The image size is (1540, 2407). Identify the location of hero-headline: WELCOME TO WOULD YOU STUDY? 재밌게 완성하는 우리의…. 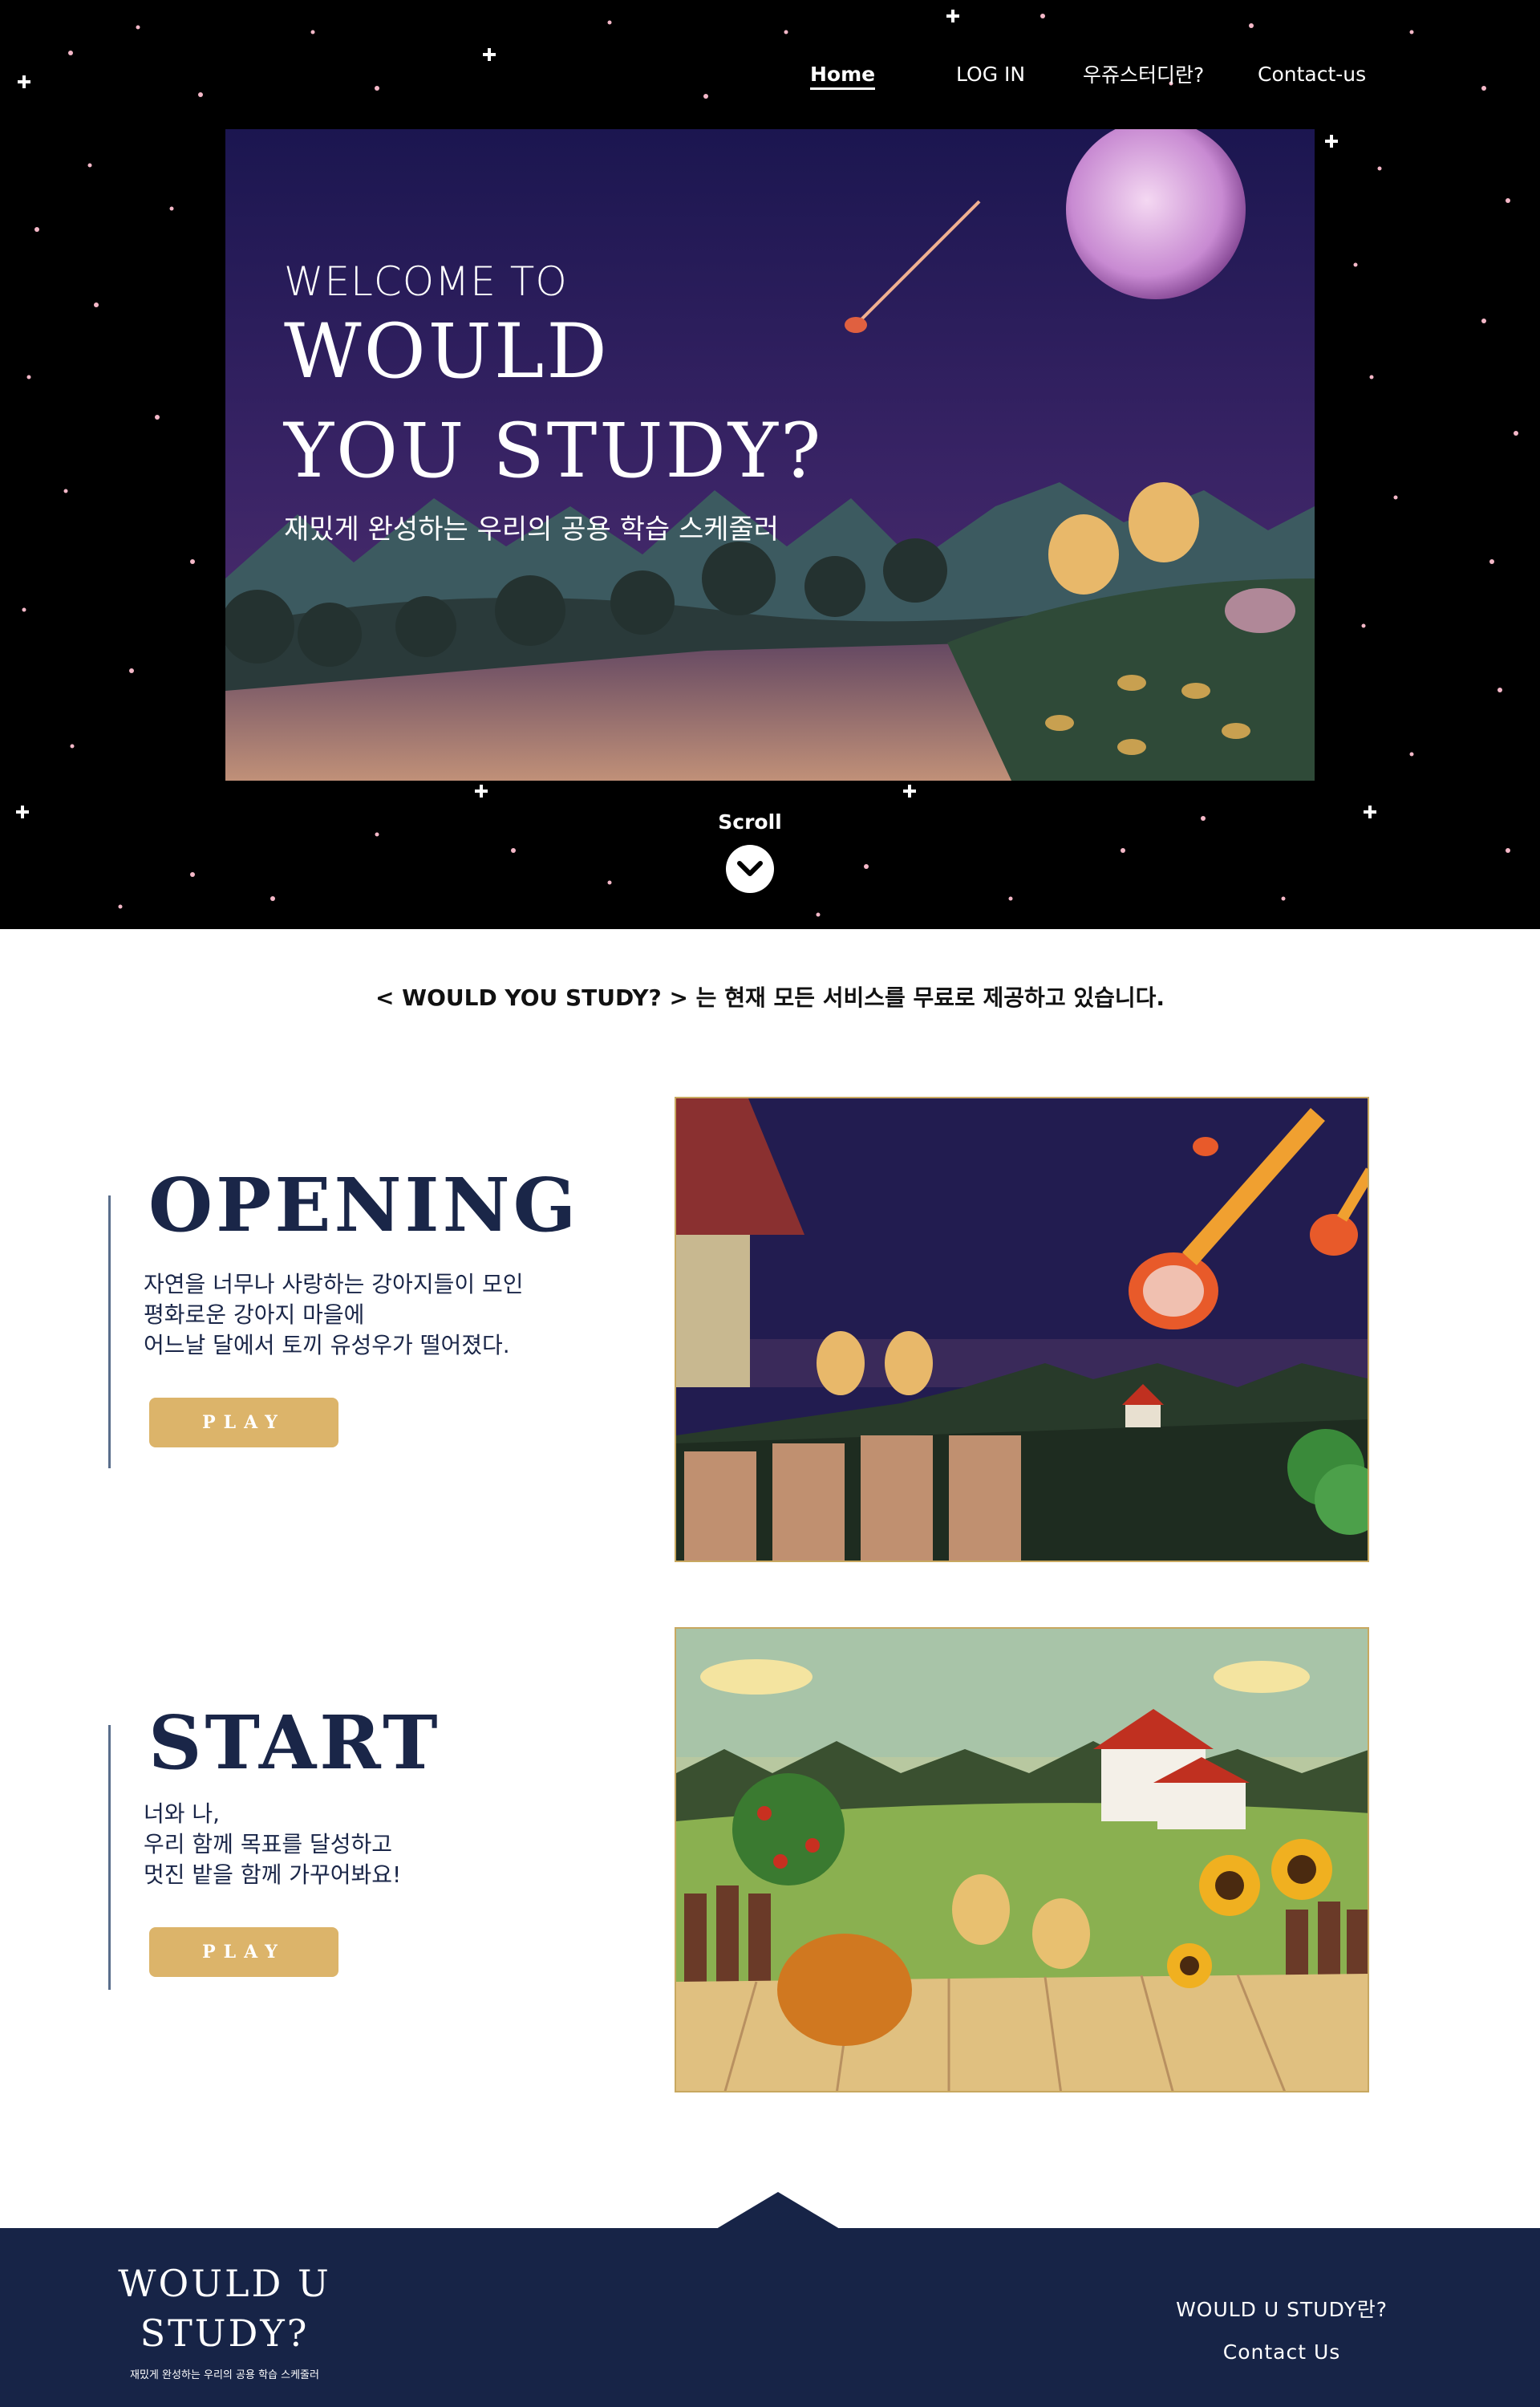
(553, 402).